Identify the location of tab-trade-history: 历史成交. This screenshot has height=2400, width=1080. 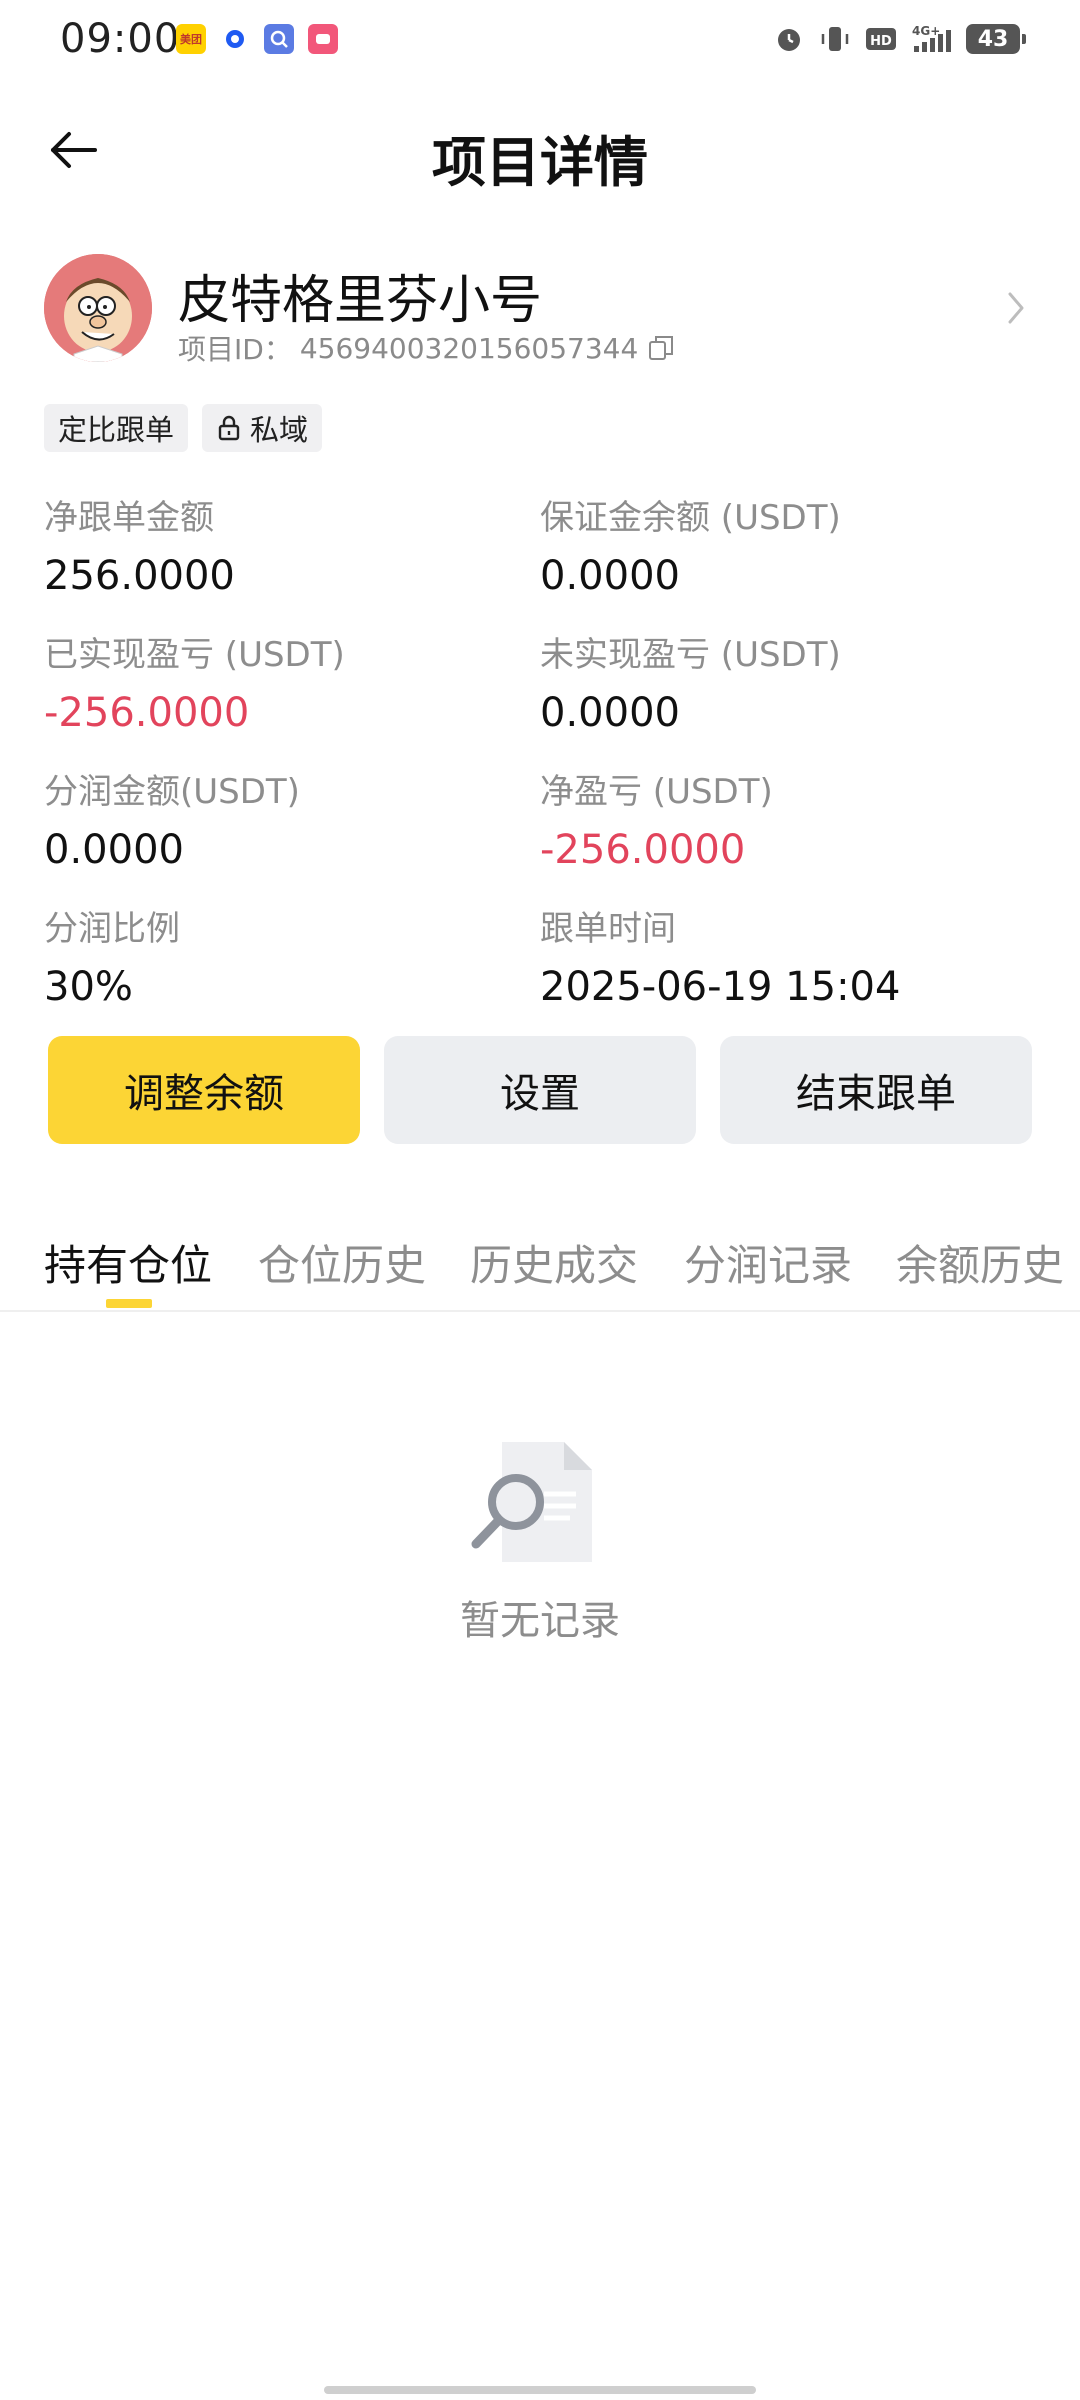
(554, 1262).